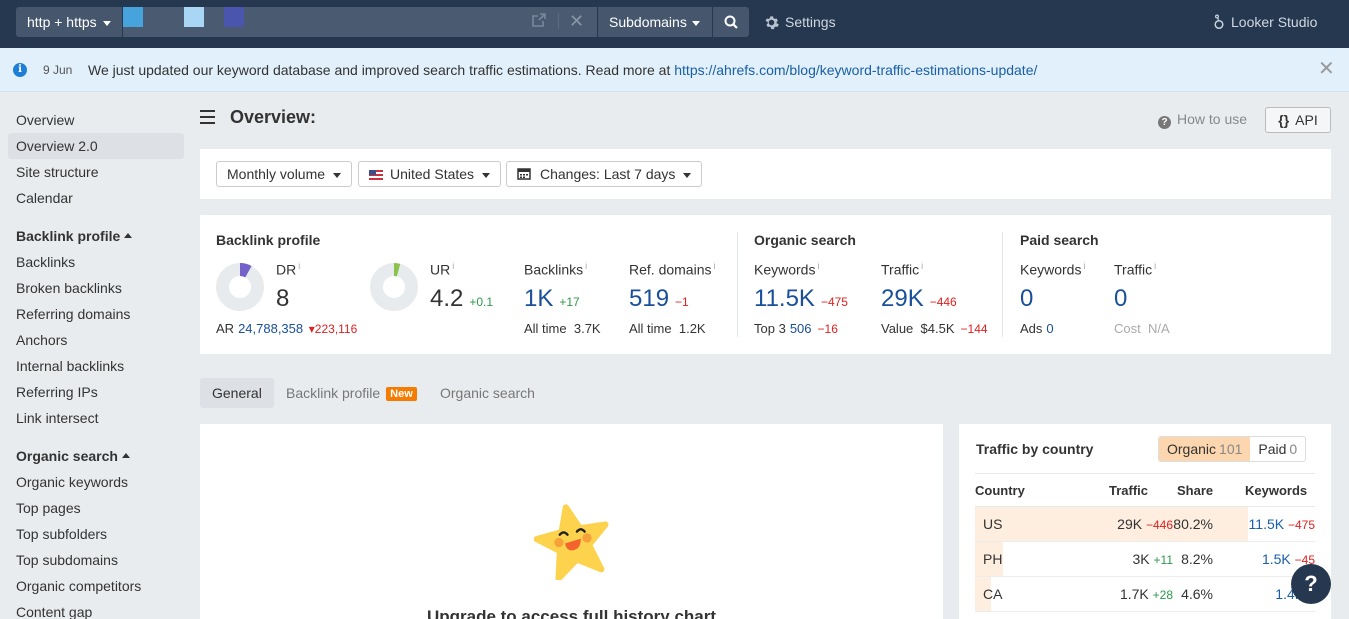 The width and height of the screenshot is (1349, 619). Describe the element at coordinates (96, 392) in the screenshot. I see `sidebar-item-referring-ips: Referring IPs` at that location.